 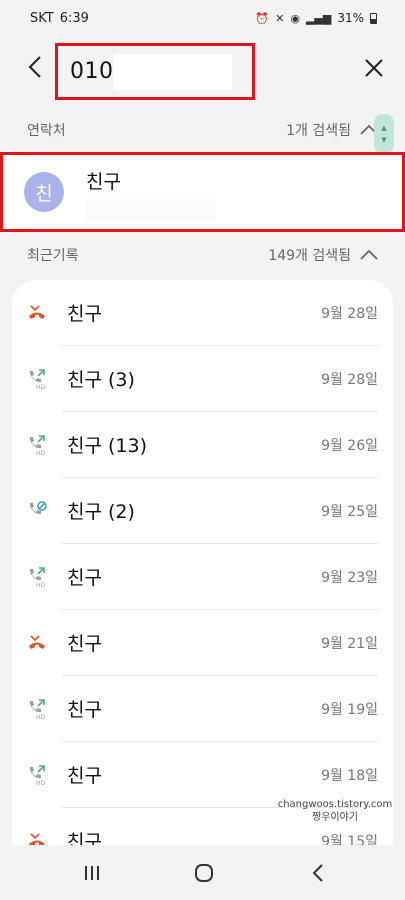 I want to click on call-log-item: 친구 (2) 9월 25일, so click(x=202, y=511).